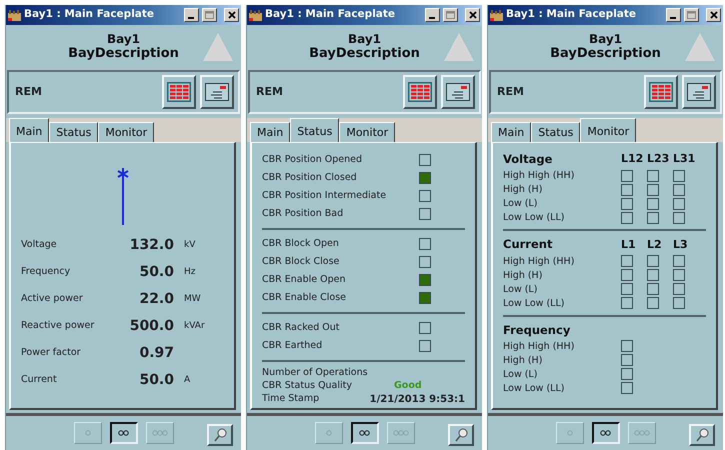 The image size is (725, 450). Describe the element at coordinates (304, 279) in the screenshot. I see `status-label: CBR Enable Open` at that location.